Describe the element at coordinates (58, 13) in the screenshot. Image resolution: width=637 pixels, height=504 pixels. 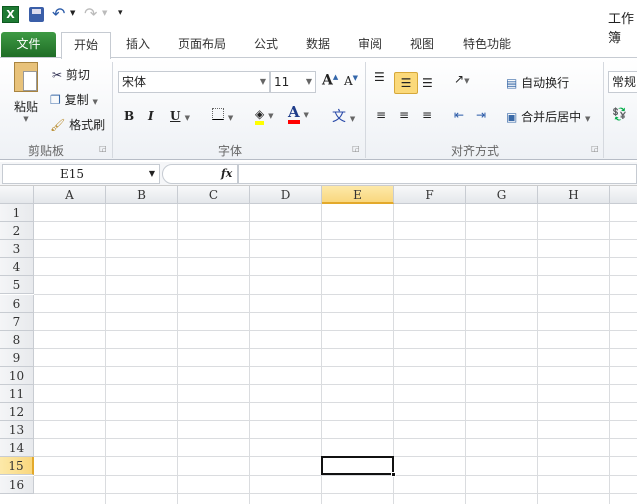
I see `undo-icon: ↶` at that location.